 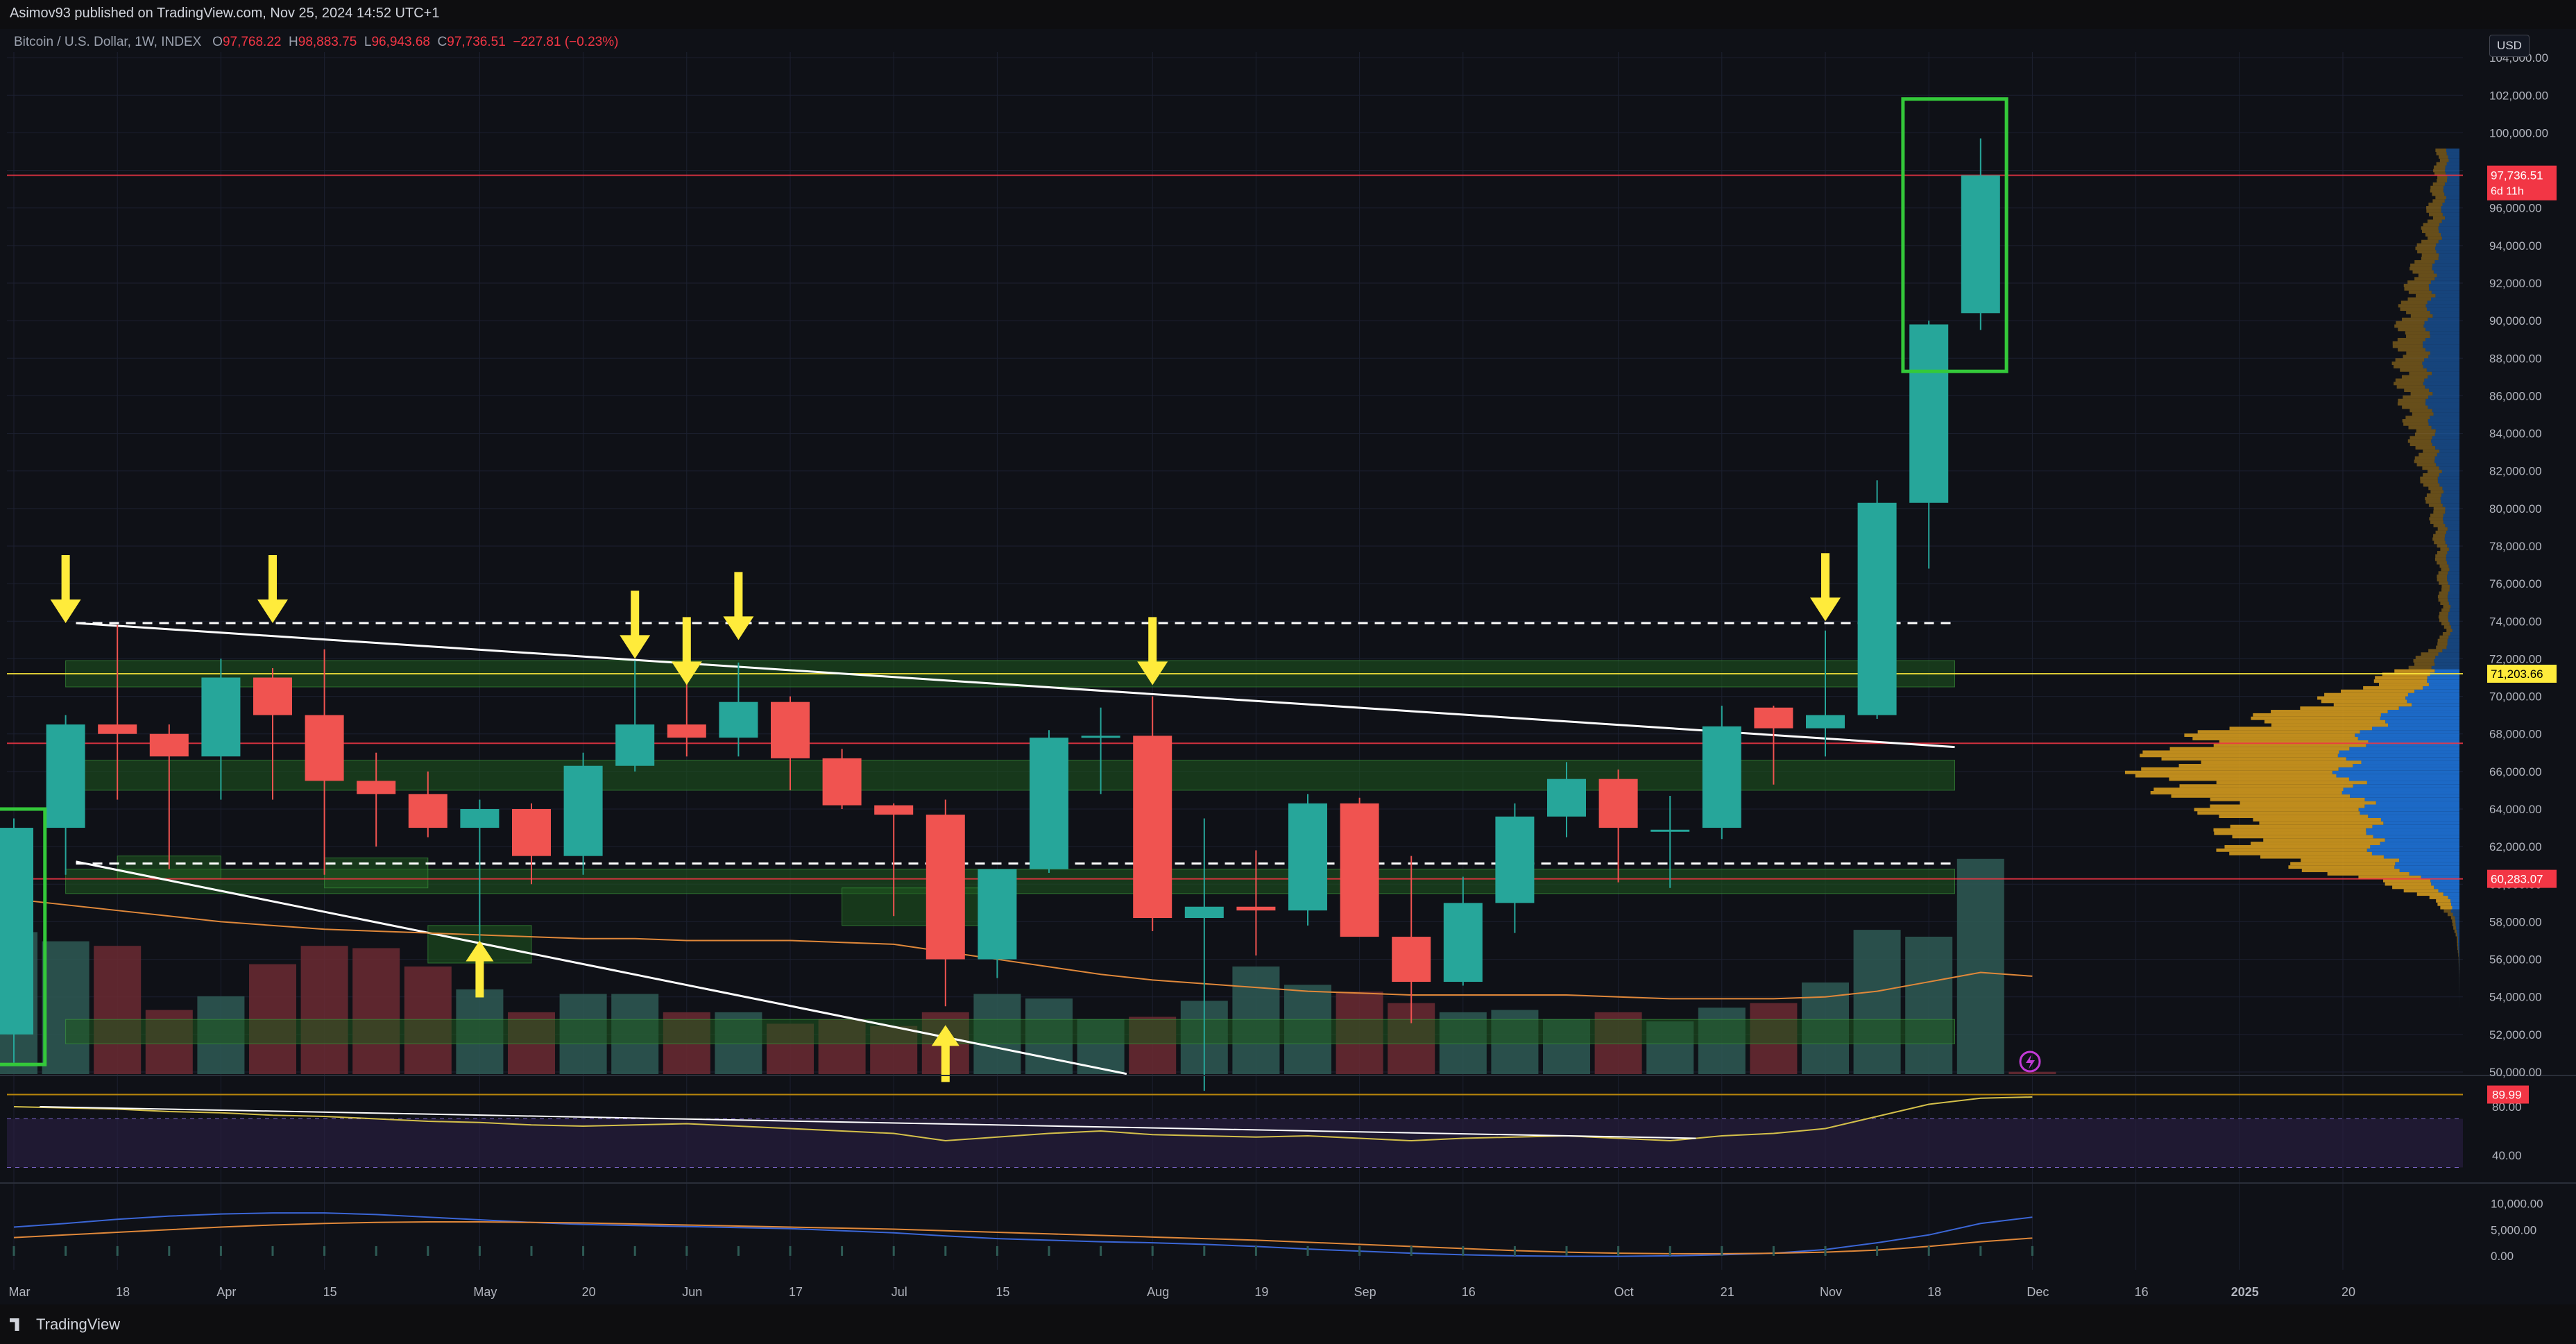 I want to click on rsi-tick-label: 40.00, so click(x=2507, y=1155).